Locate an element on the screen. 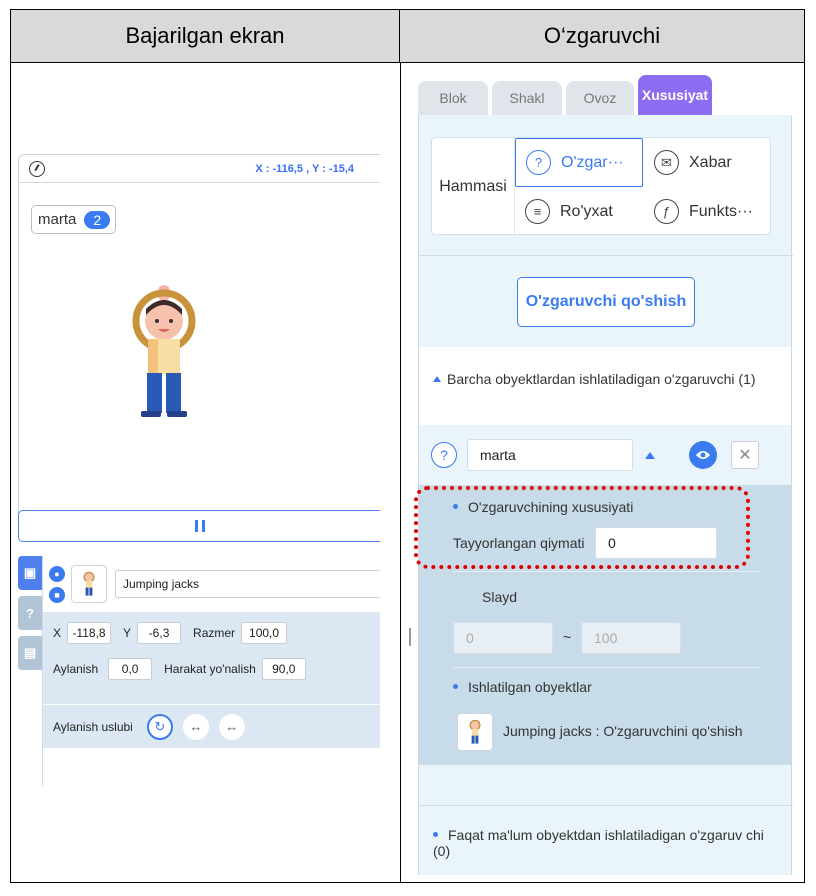 The width and height of the screenshot is (816, 896). object-thumbnail is located at coordinates (89, 584).